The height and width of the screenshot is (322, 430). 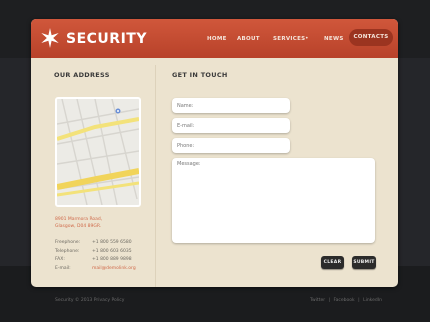 What do you see at coordinates (248, 39) in the screenshot?
I see `nav-about: ABOUT` at bounding box center [248, 39].